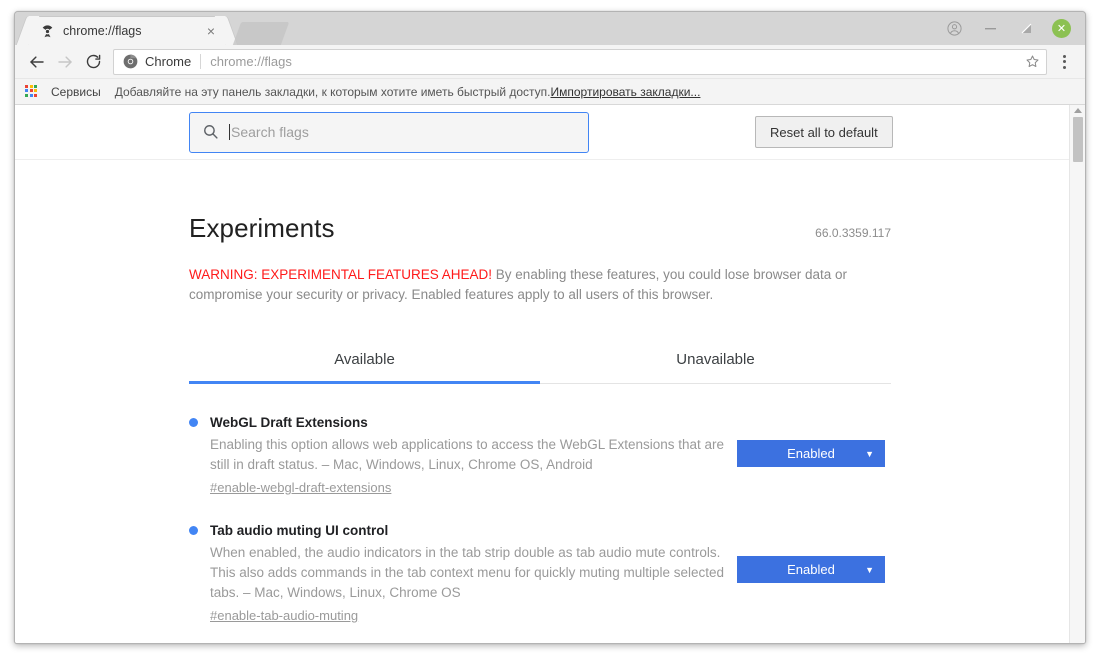 The height and width of the screenshot is (657, 1098). Describe the element at coordinates (550, 28) in the screenshot. I see `tab-strip: chrome://flags × ✕` at that location.